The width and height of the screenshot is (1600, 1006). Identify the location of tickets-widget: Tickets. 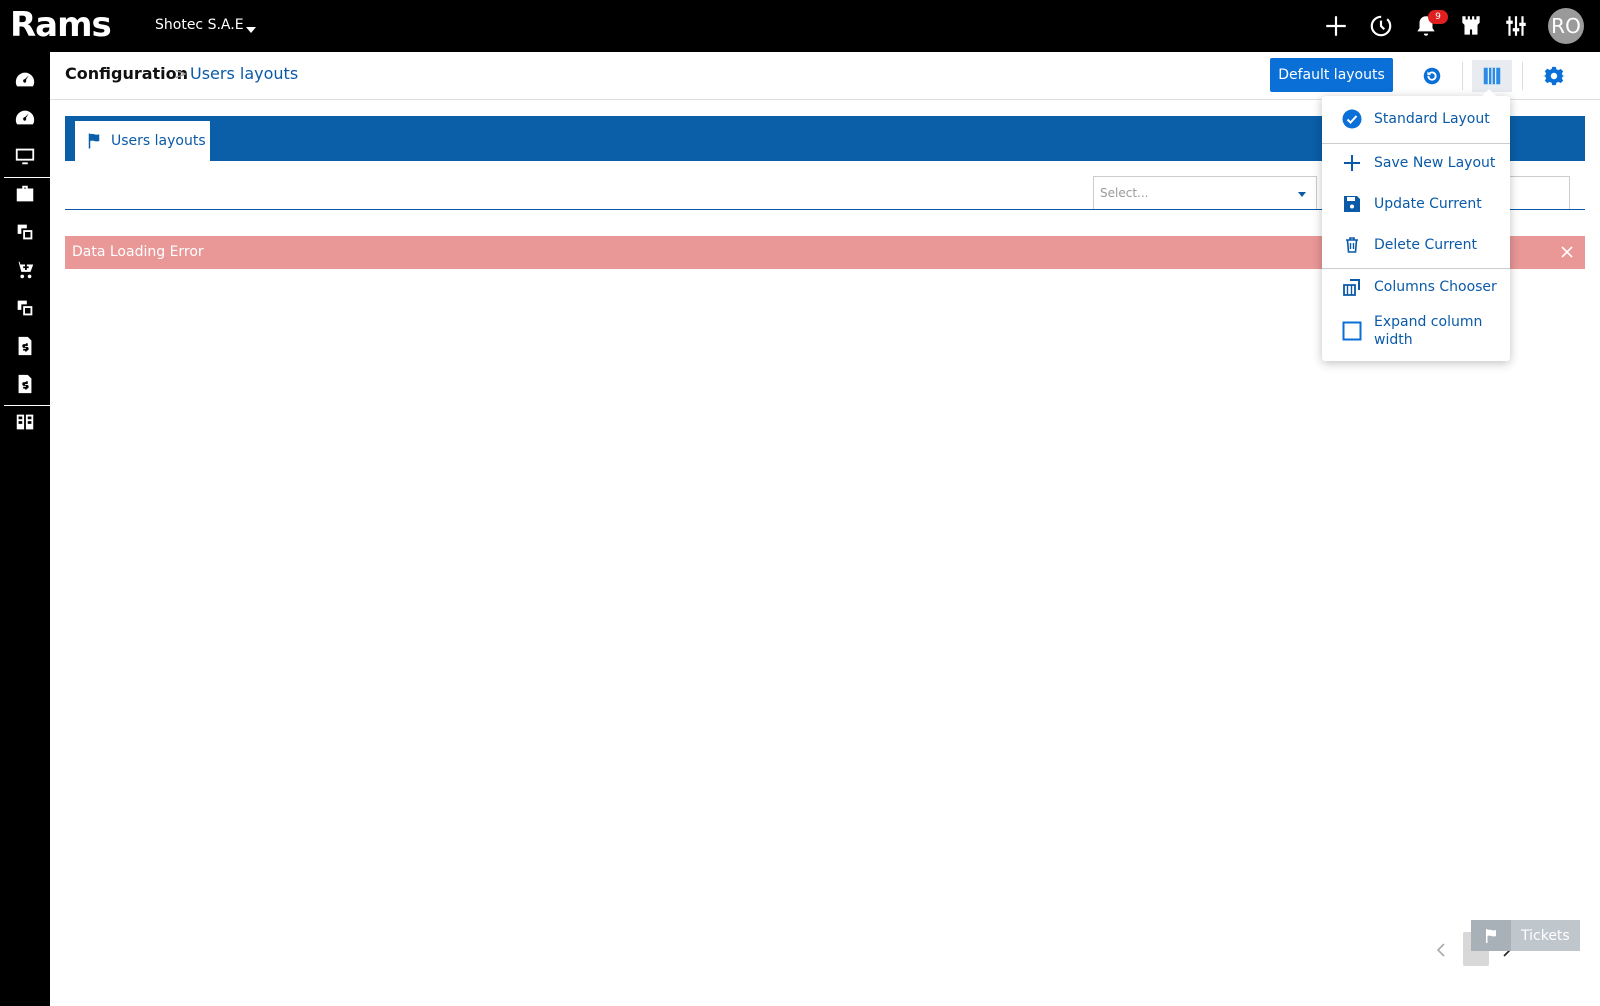
(1525, 935).